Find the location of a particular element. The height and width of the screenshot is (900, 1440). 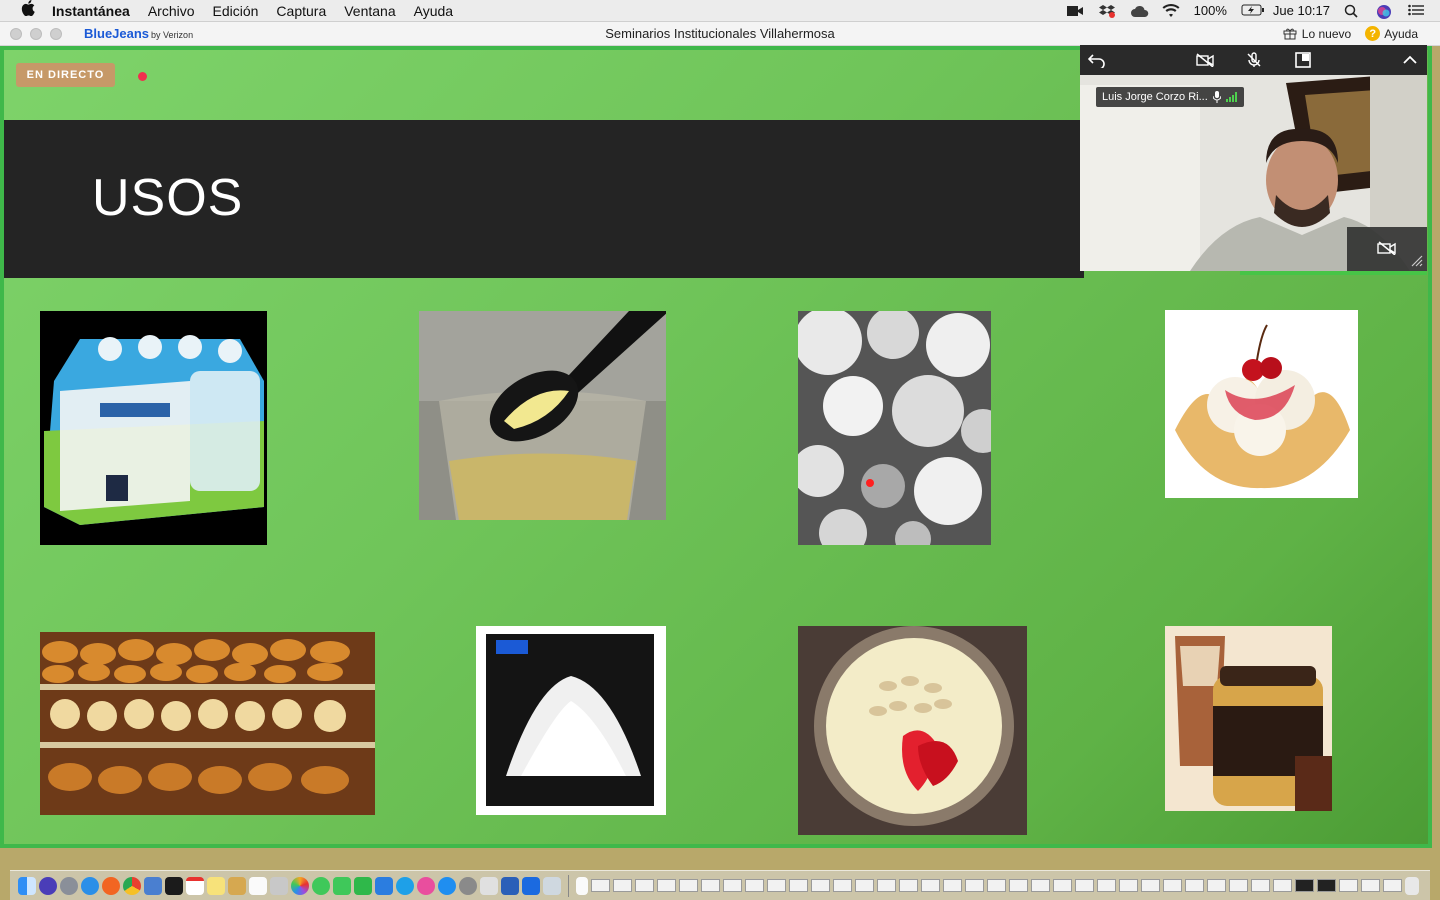

collapse-video-button is located at coordinates (1410, 60).